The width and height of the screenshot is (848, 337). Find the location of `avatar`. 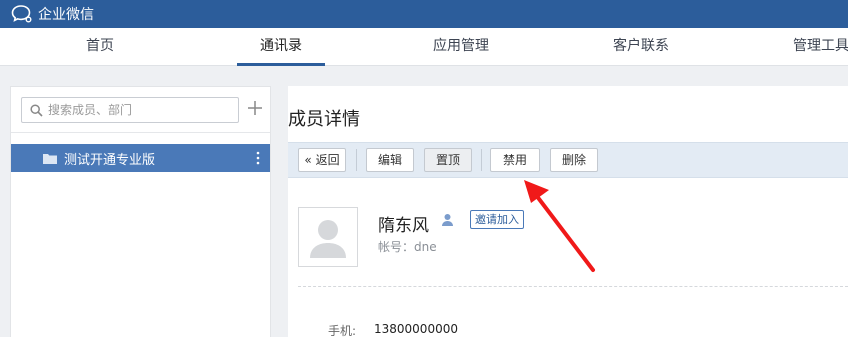

avatar is located at coordinates (328, 237).